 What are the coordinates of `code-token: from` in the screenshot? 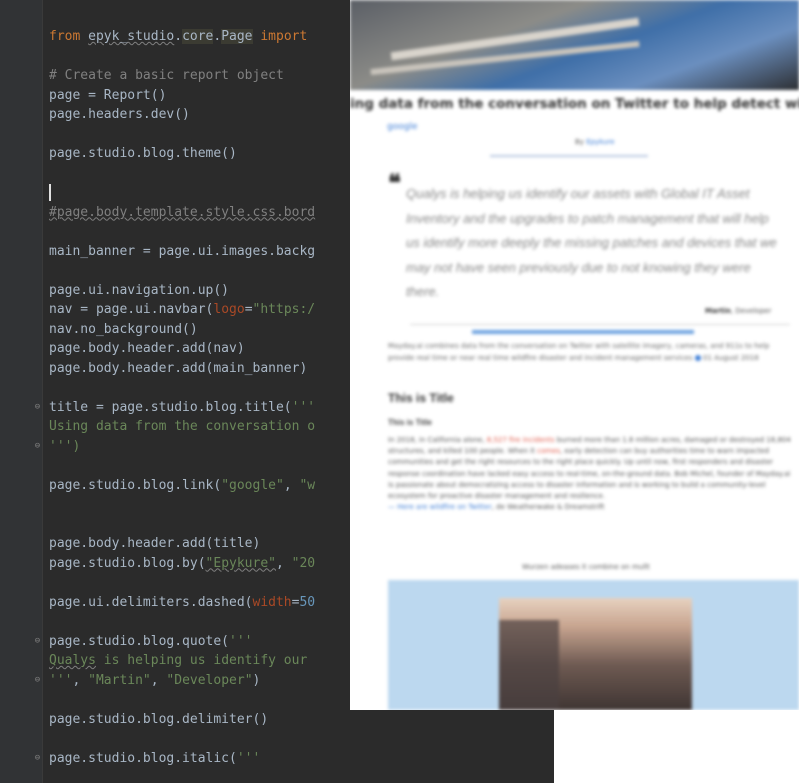 It's located at (69, 36).